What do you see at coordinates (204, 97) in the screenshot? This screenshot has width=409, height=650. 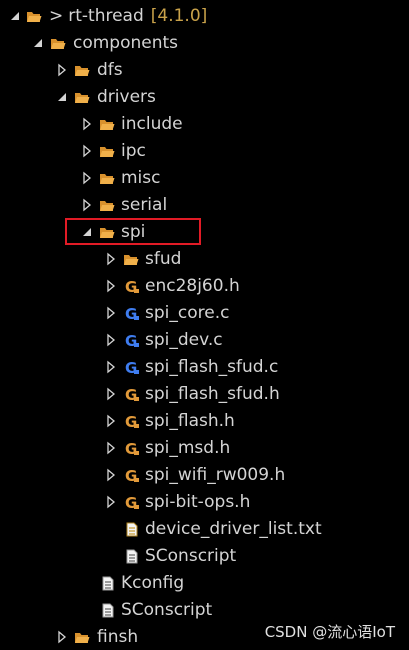 I see `tree-row-drivers: drivers` at bounding box center [204, 97].